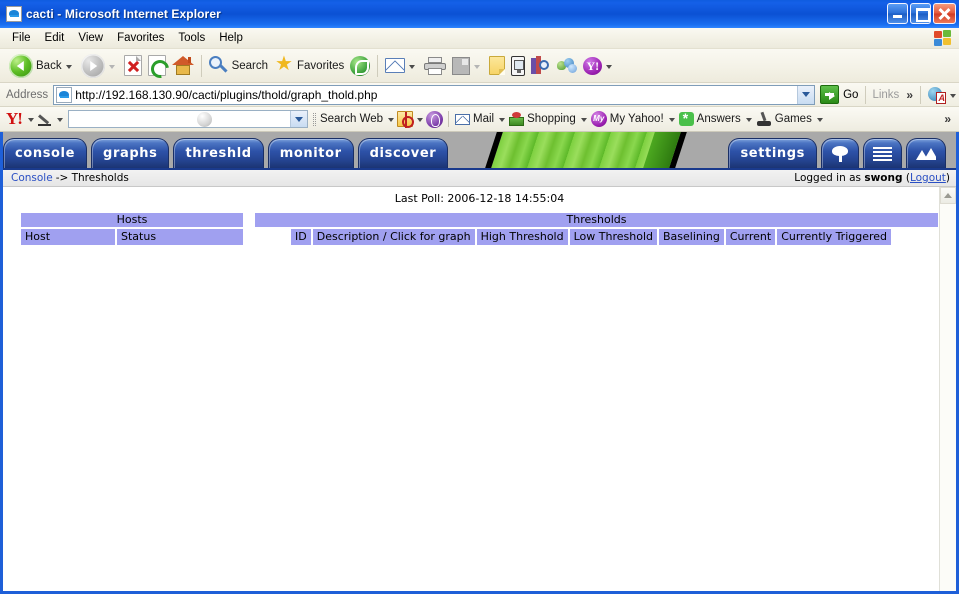  What do you see at coordinates (351, 119) in the screenshot?
I see `search-web-button: Search Web` at bounding box center [351, 119].